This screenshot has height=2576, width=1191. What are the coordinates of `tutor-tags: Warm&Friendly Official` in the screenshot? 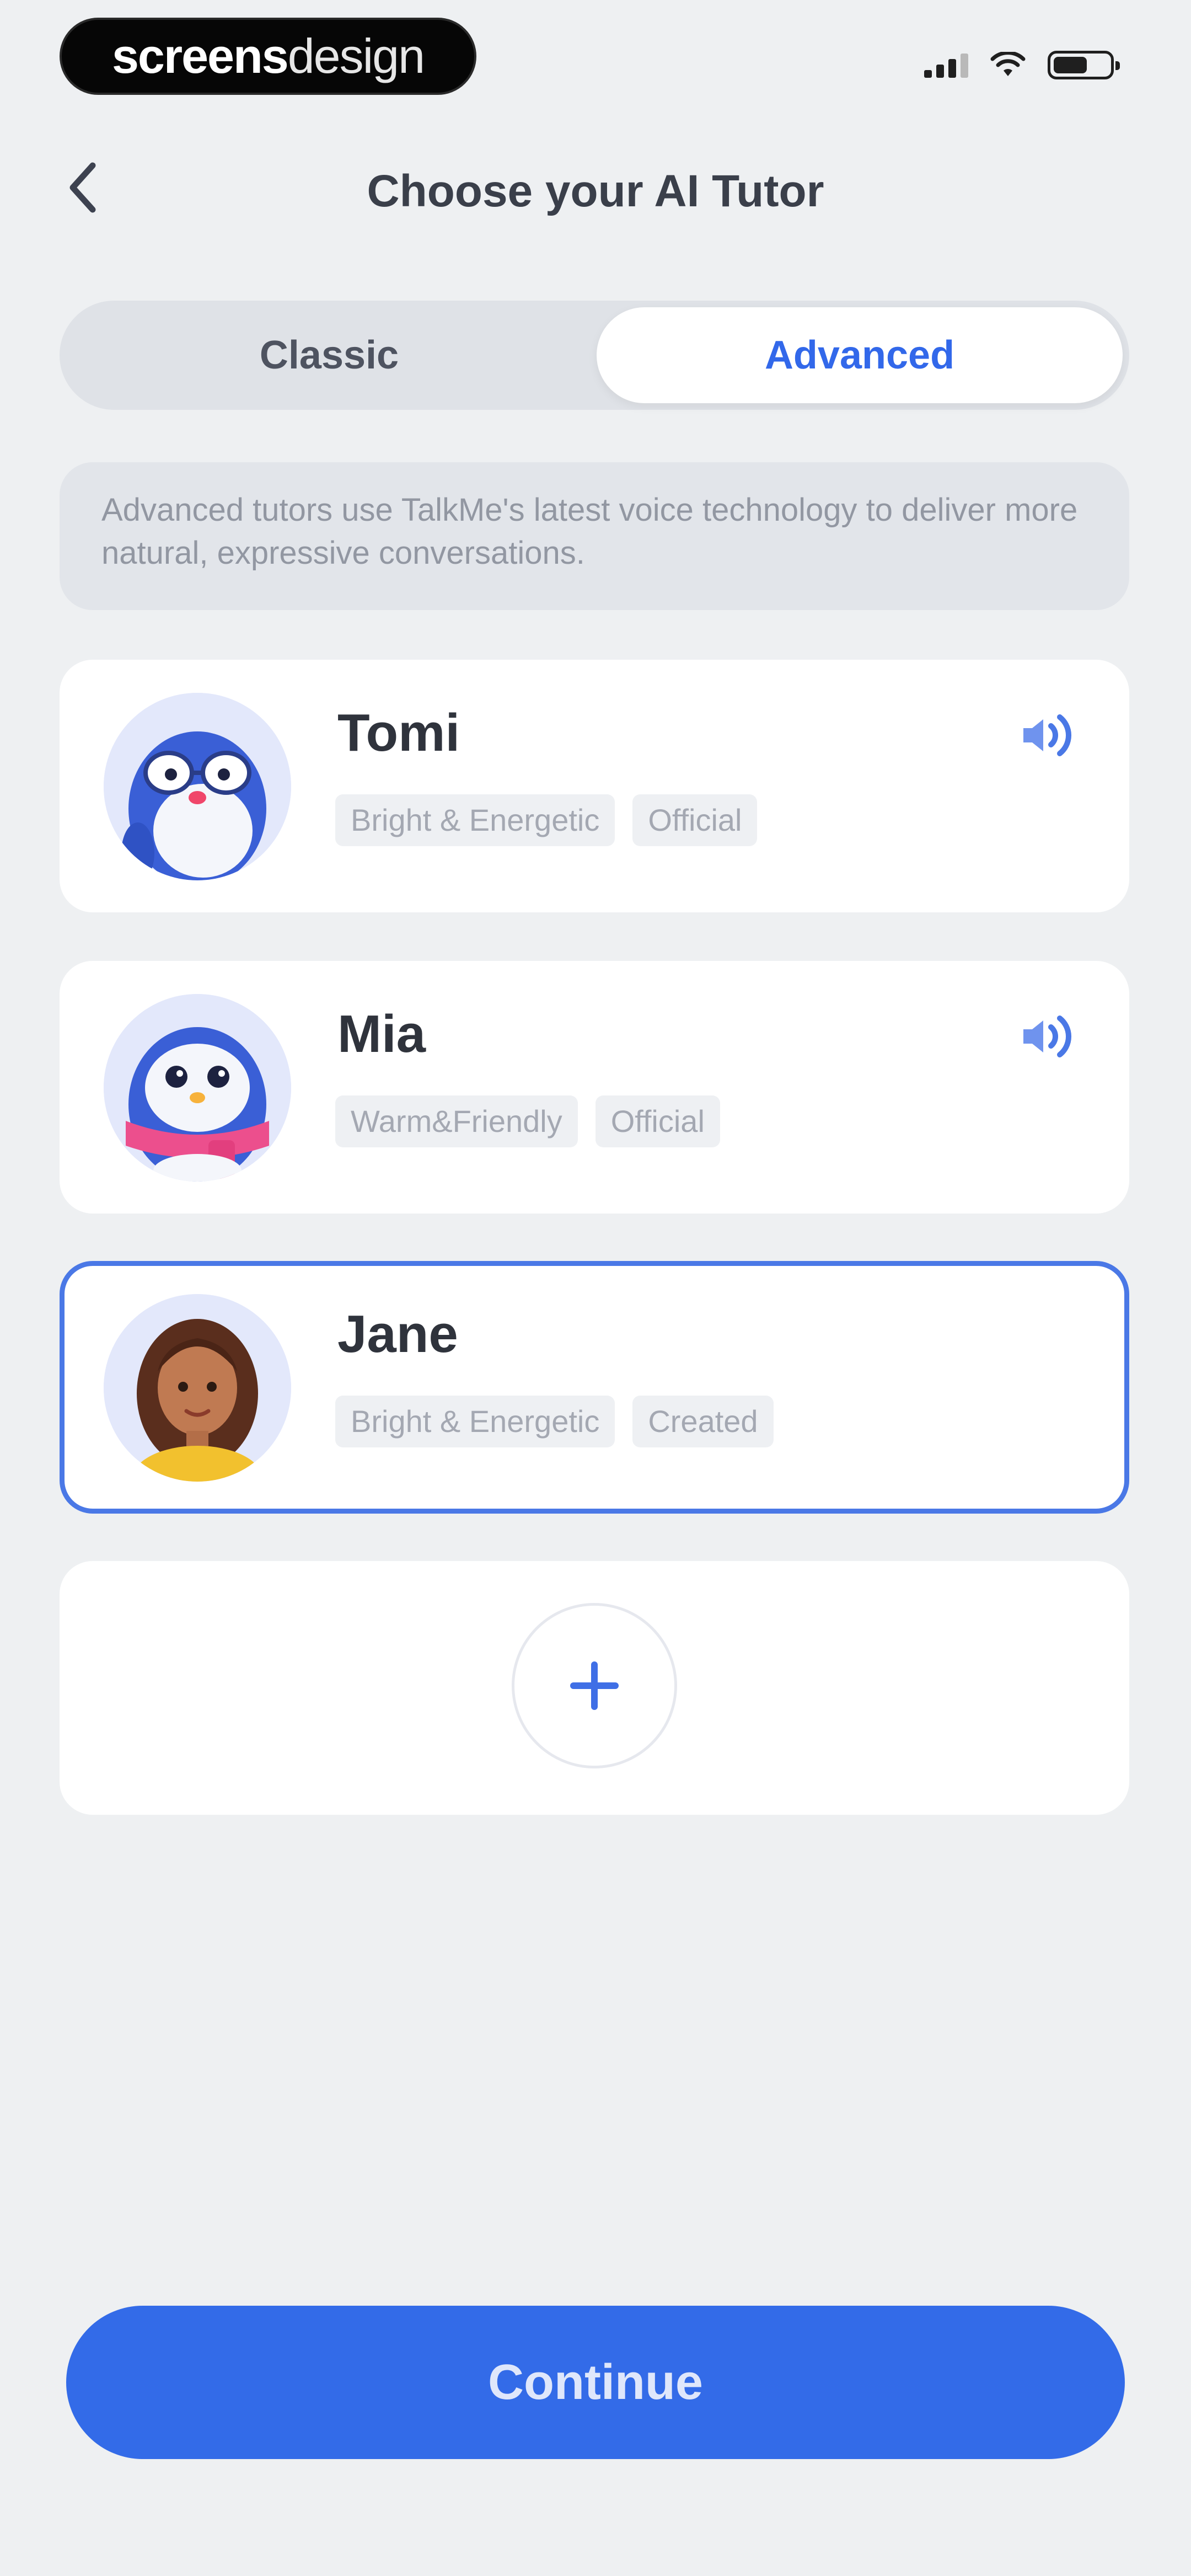 It's located at (527, 1121).